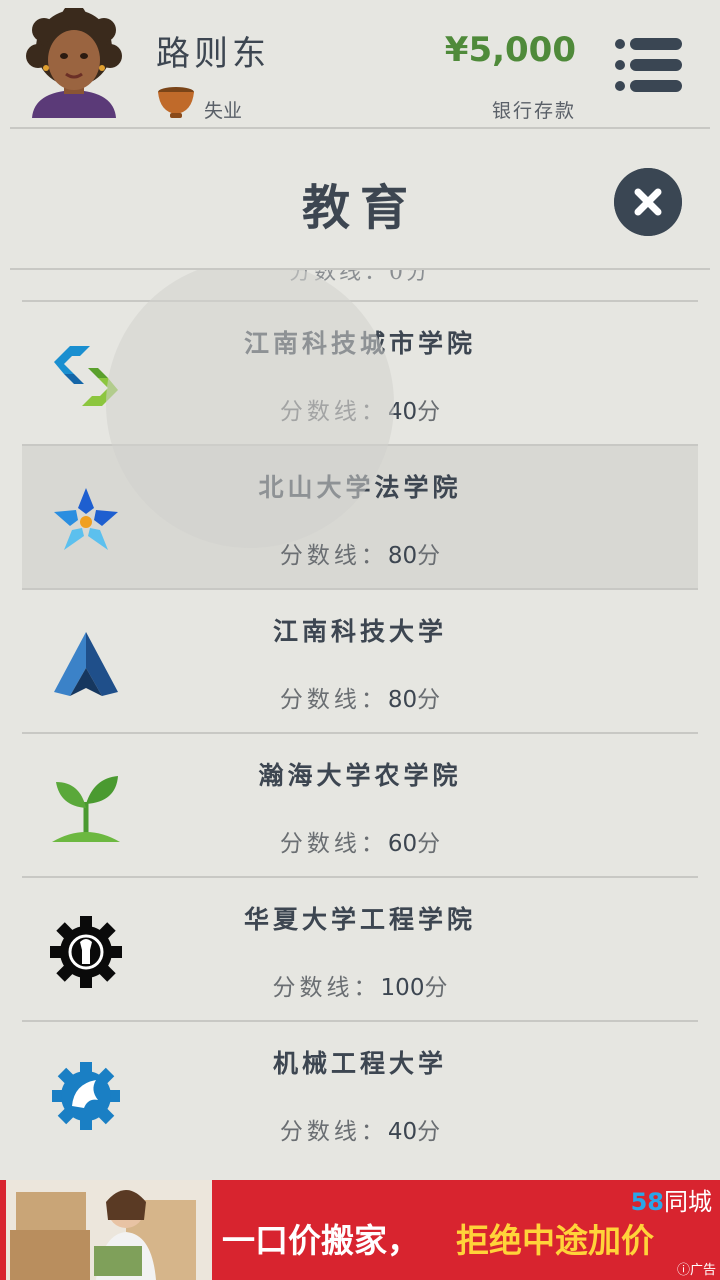 The width and height of the screenshot is (720, 1280). What do you see at coordinates (213, 54) in the screenshot?
I see `player-name: 路则东` at bounding box center [213, 54].